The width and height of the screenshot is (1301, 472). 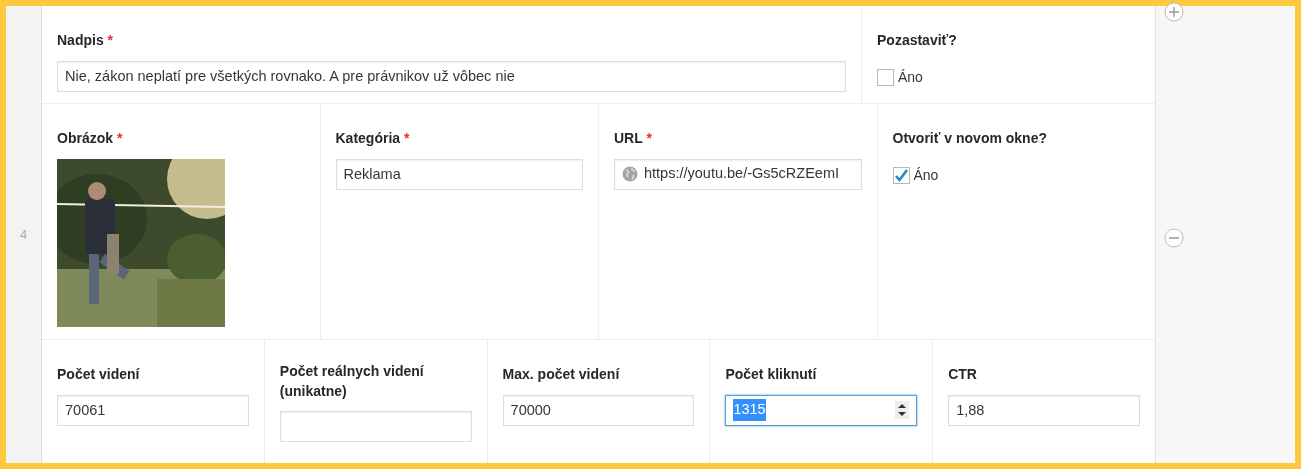 What do you see at coordinates (1174, 12) in the screenshot?
I see `add-icon` at bounding box center [1174, 12].